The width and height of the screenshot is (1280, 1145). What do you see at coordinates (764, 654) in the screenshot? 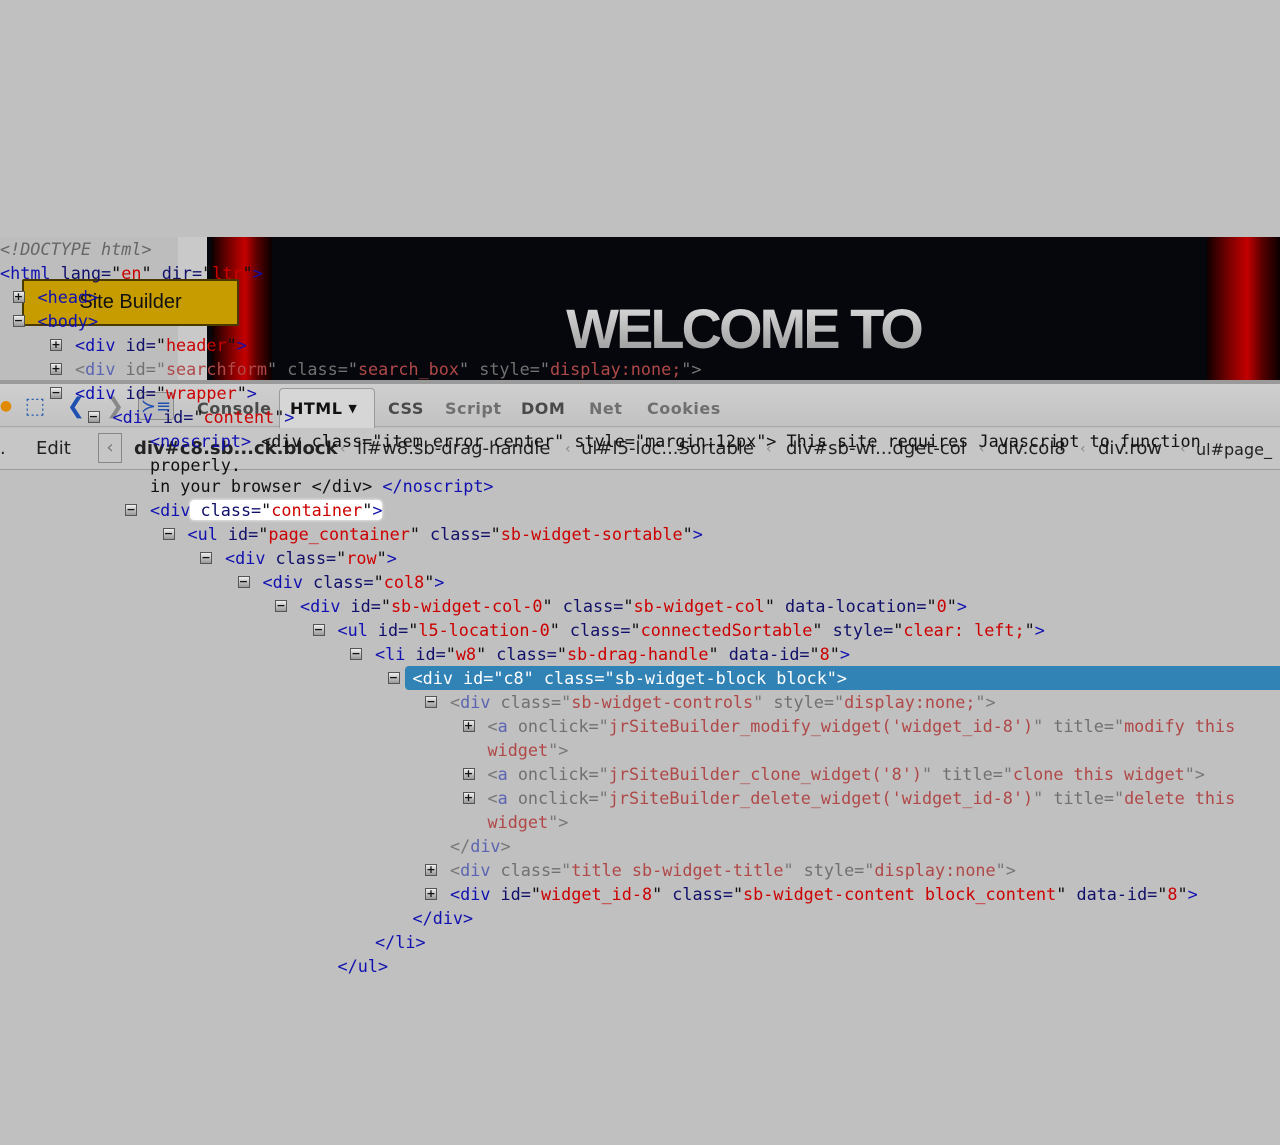
I see `attr-name: data-id=` at bounding box center [764, 654].